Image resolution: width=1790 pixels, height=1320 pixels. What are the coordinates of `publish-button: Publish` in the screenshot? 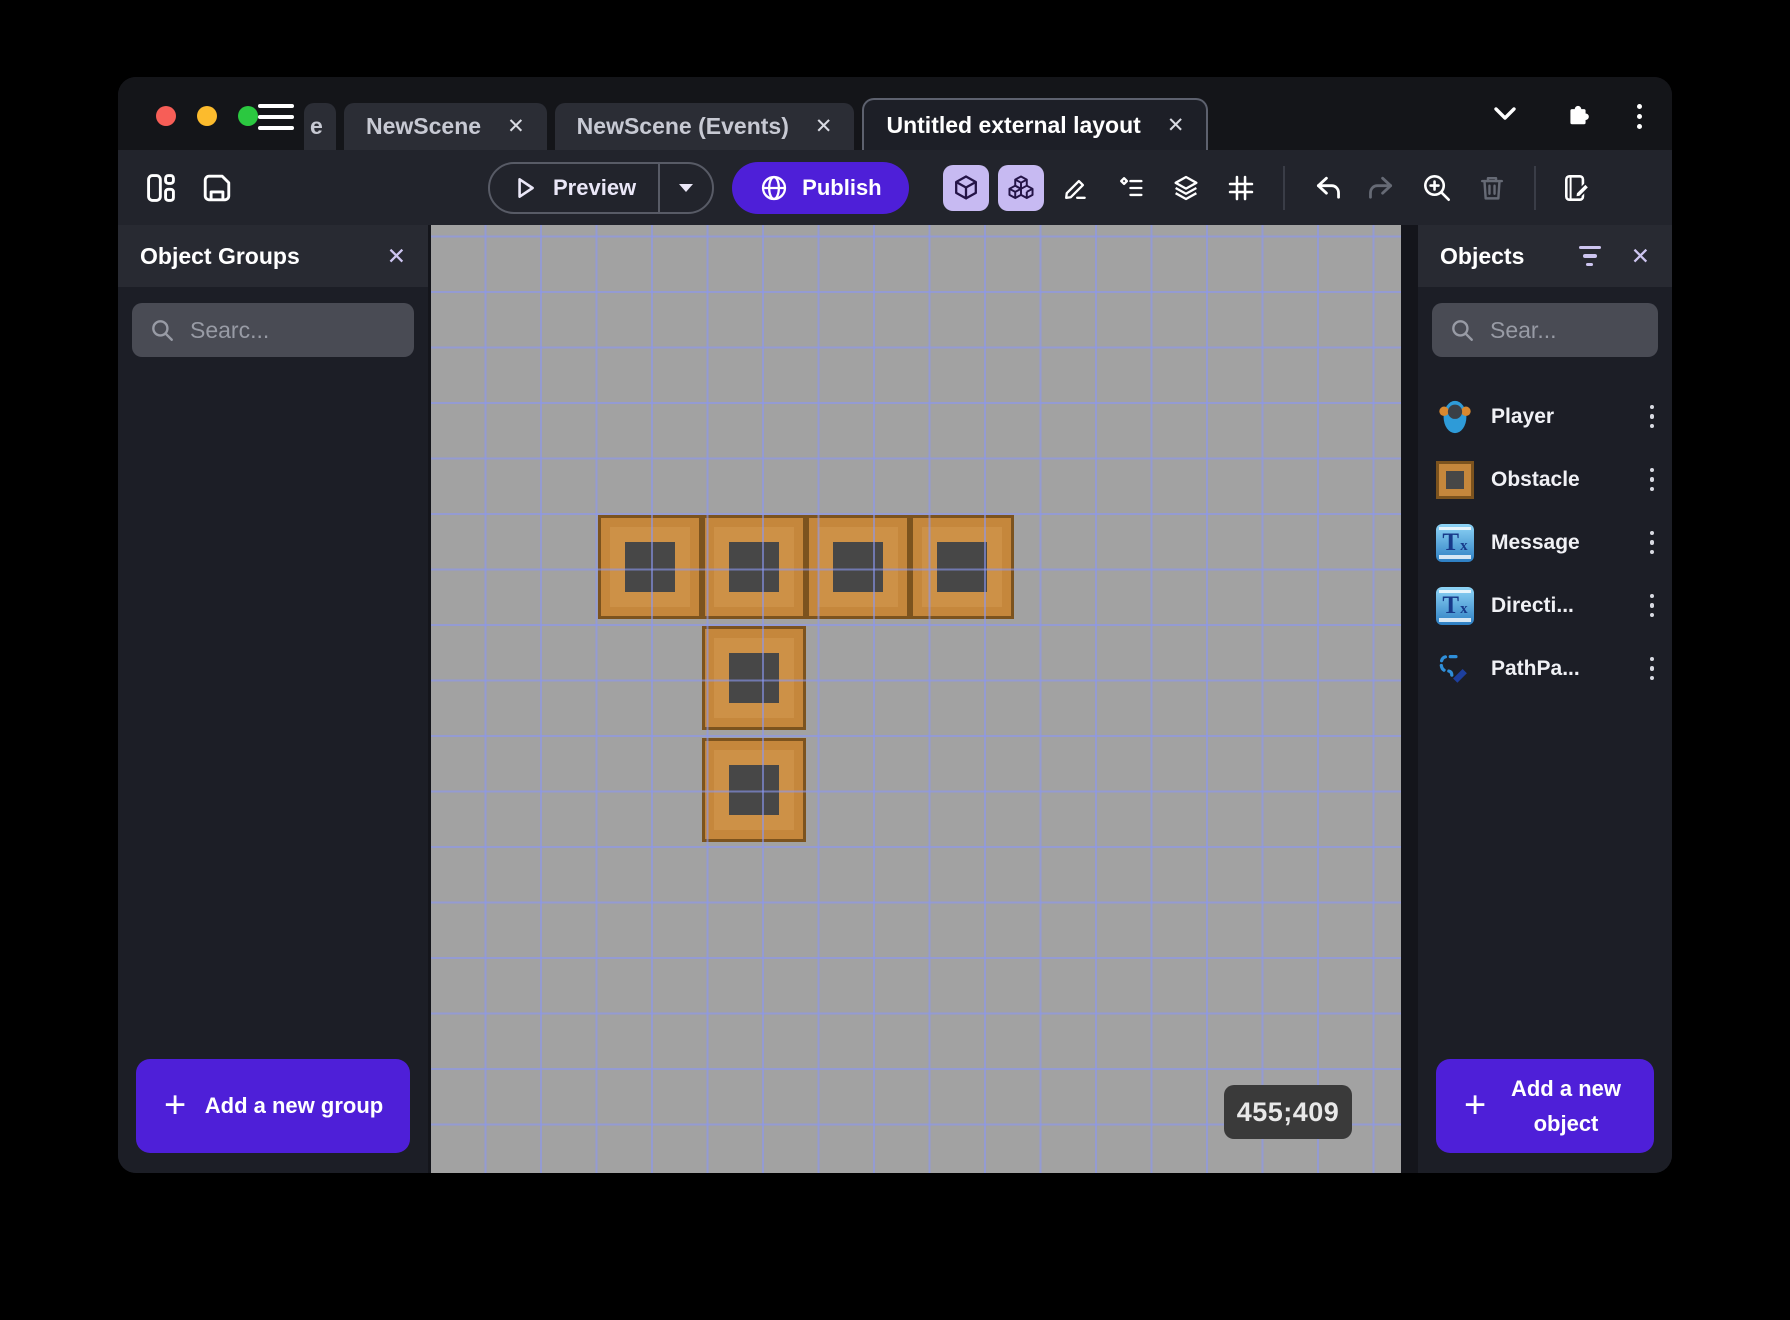 It's located at (820, 187).